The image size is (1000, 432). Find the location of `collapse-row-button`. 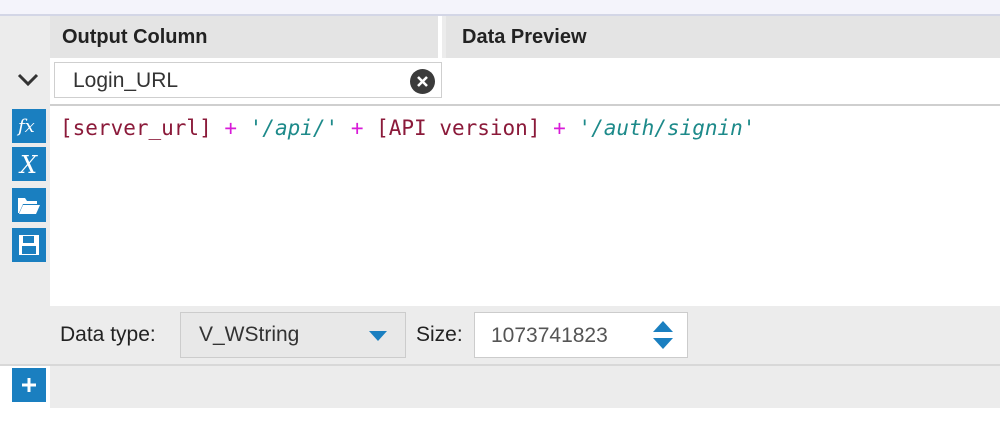

collapse-row-button is located at coordinates (28, 80).